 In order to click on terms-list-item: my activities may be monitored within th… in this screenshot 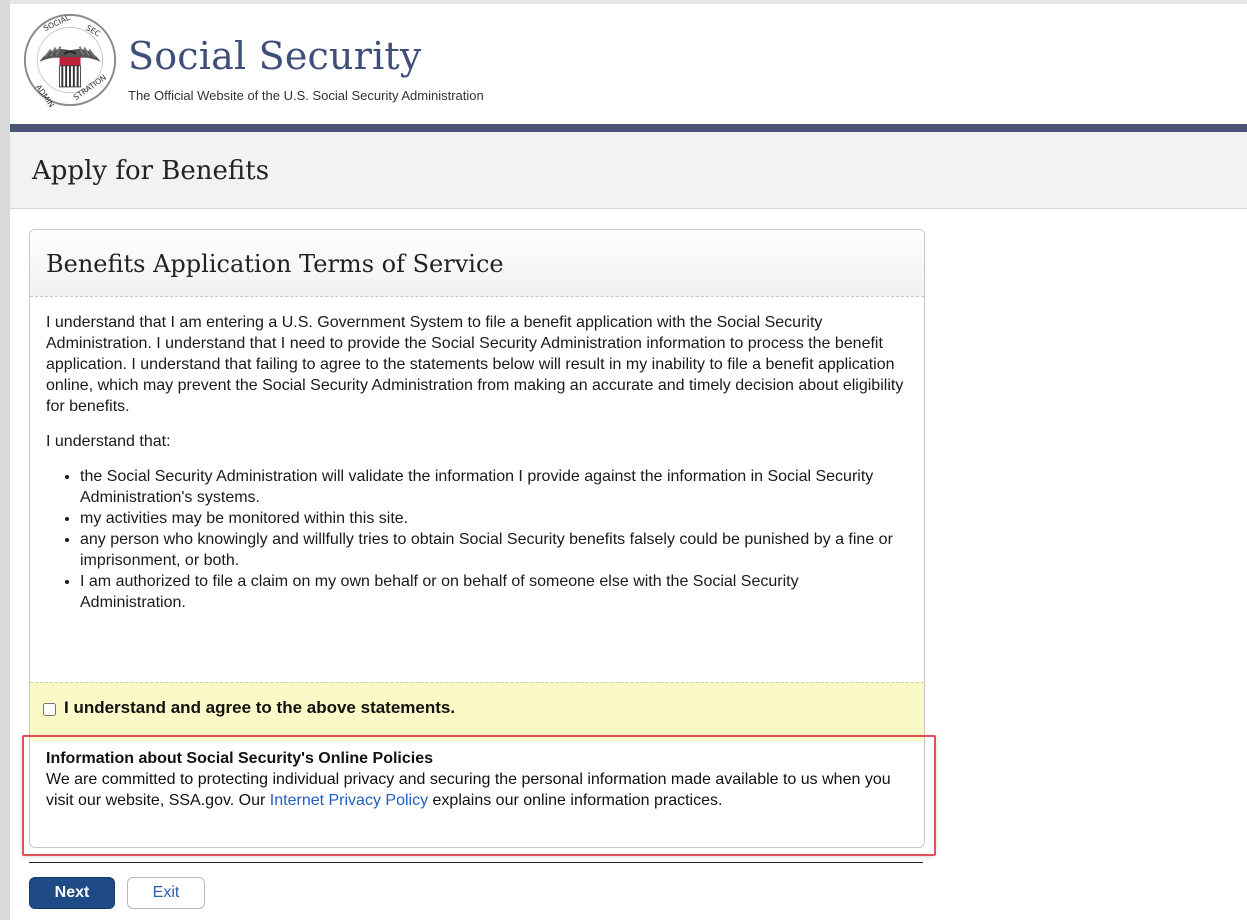, I will do `click(498, 518)`.